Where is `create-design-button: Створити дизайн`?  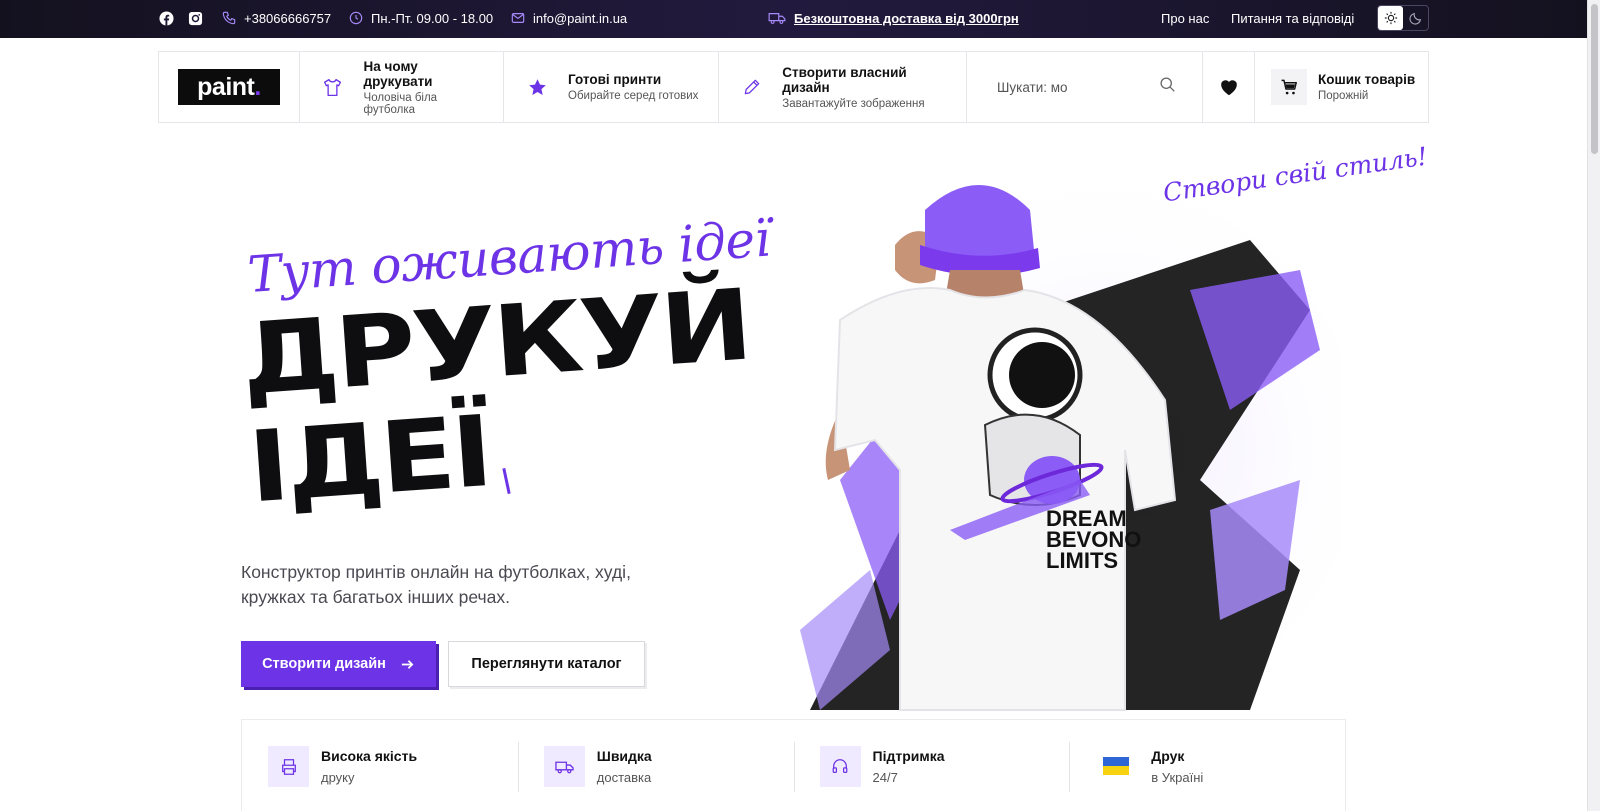
create-design-button: Створити дизайн is located at coordinates (338, 664).